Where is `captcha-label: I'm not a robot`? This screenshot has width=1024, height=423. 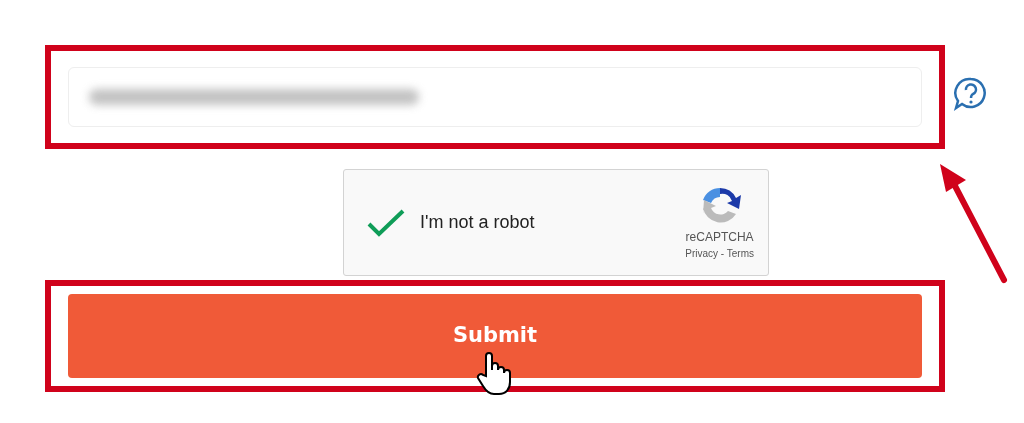 captcha-label: I'm not a robot is located at coordinates (478, 222).